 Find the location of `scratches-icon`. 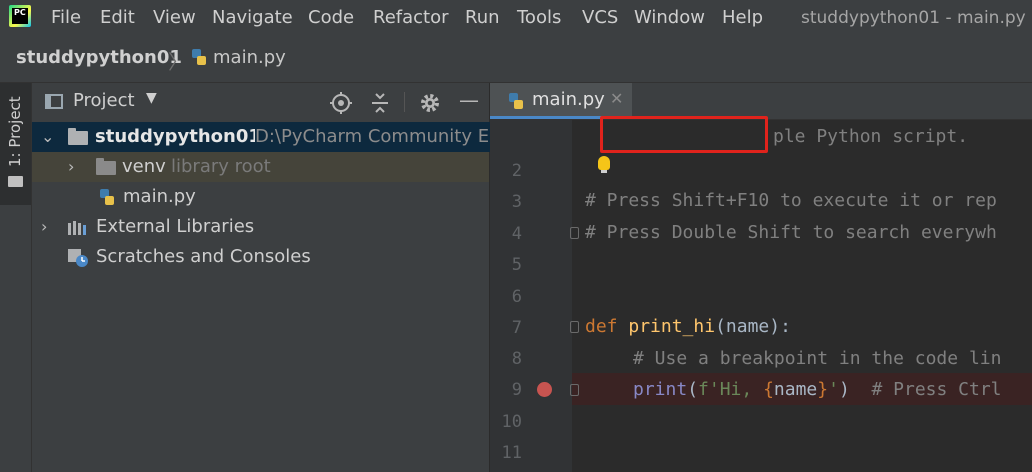

scratches-icon is located at coordinates (78, 258).